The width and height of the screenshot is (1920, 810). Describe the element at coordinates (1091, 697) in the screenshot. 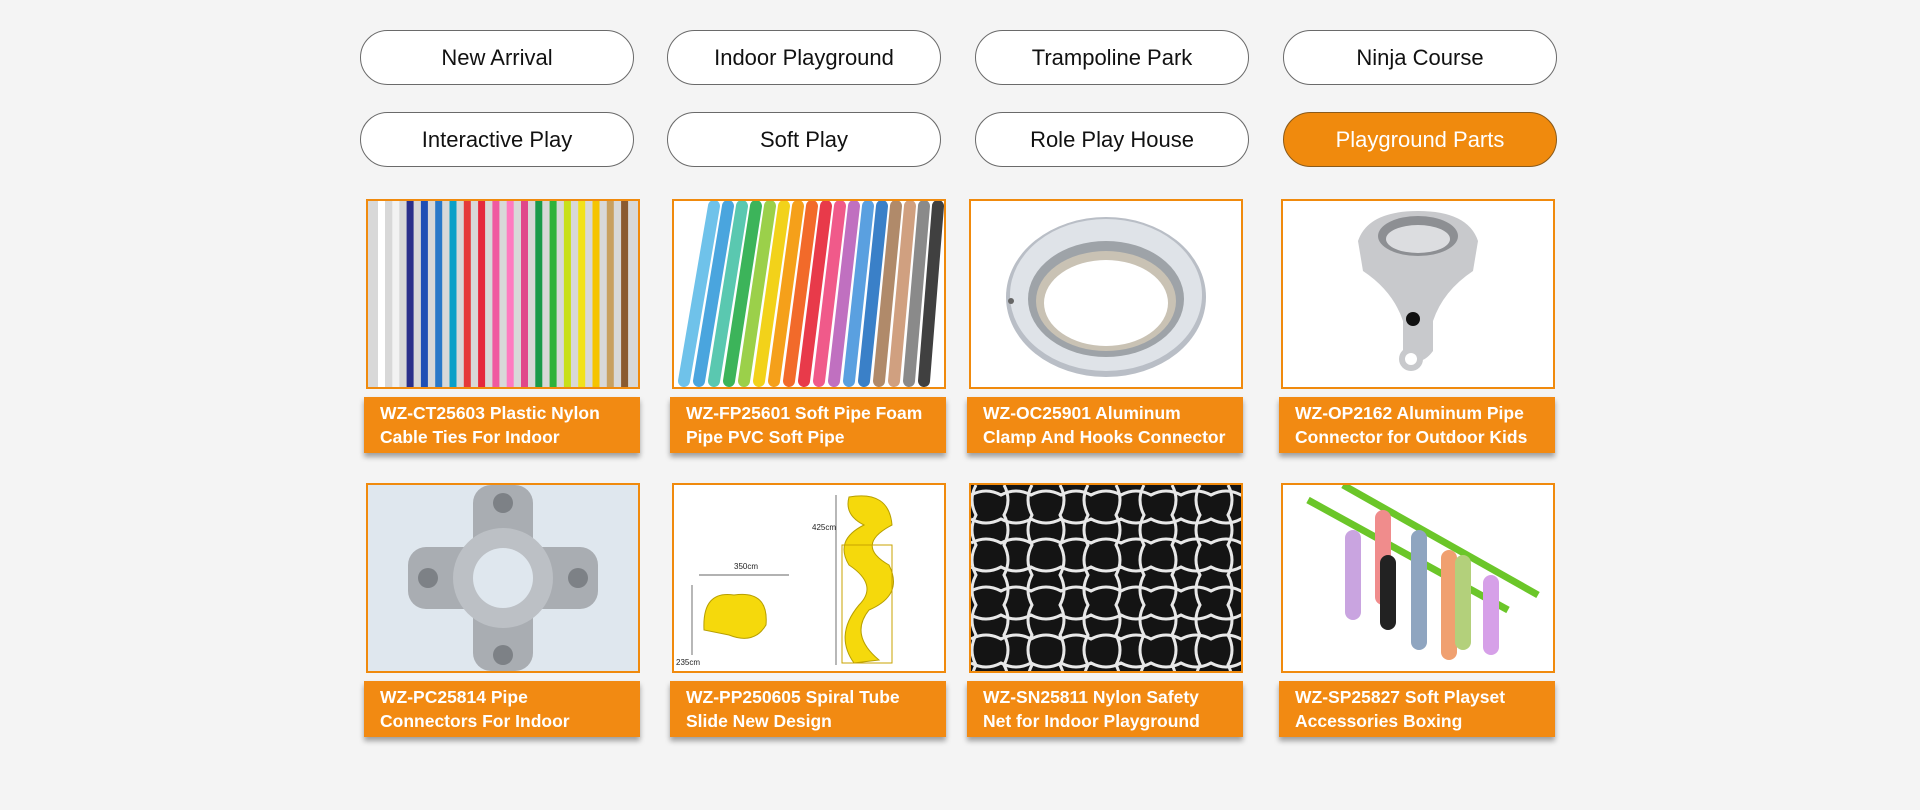

I see `product-title-line1: WZ-SN25811 Nylon Safety` at that location.